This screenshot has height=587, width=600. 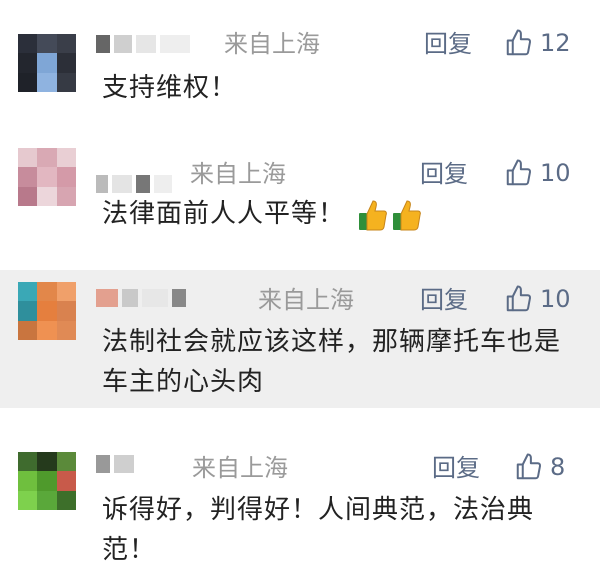 I want to click on like-count: 8, so click(x=558, y=467).